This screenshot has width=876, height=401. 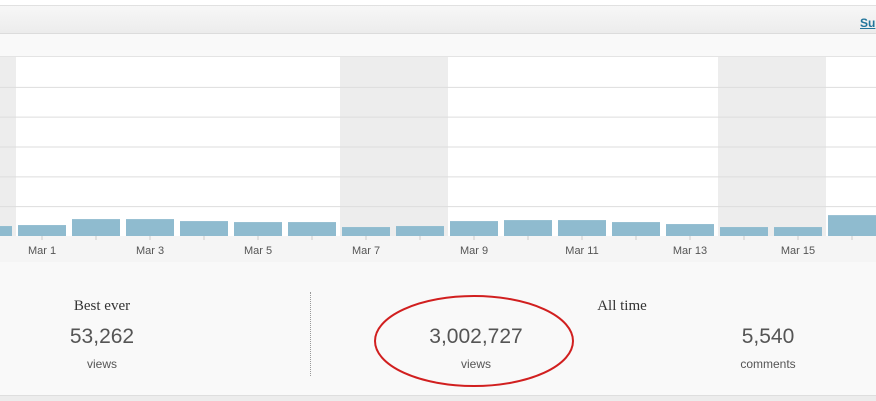 I want to click on annotation-ellipse, so click(x=474, y=341).